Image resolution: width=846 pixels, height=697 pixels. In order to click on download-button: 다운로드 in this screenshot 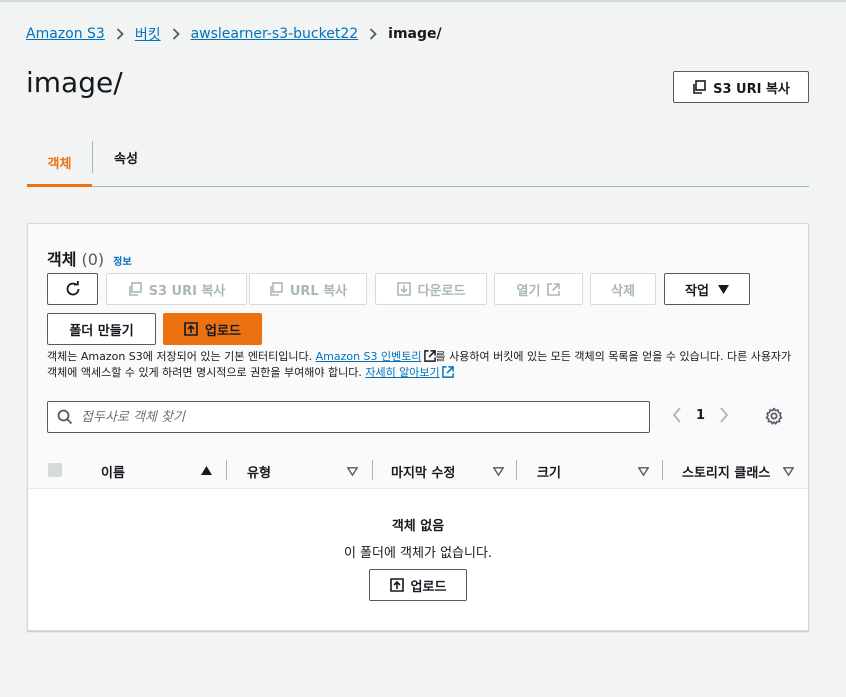, I will do `click(431, 289)`.